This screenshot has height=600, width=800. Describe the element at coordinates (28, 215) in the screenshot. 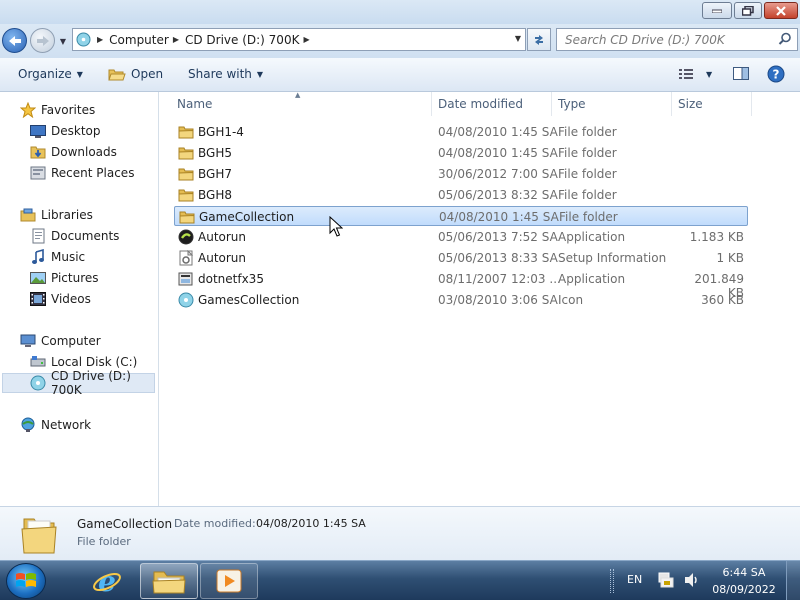

I see `libraries-icon` at that location.